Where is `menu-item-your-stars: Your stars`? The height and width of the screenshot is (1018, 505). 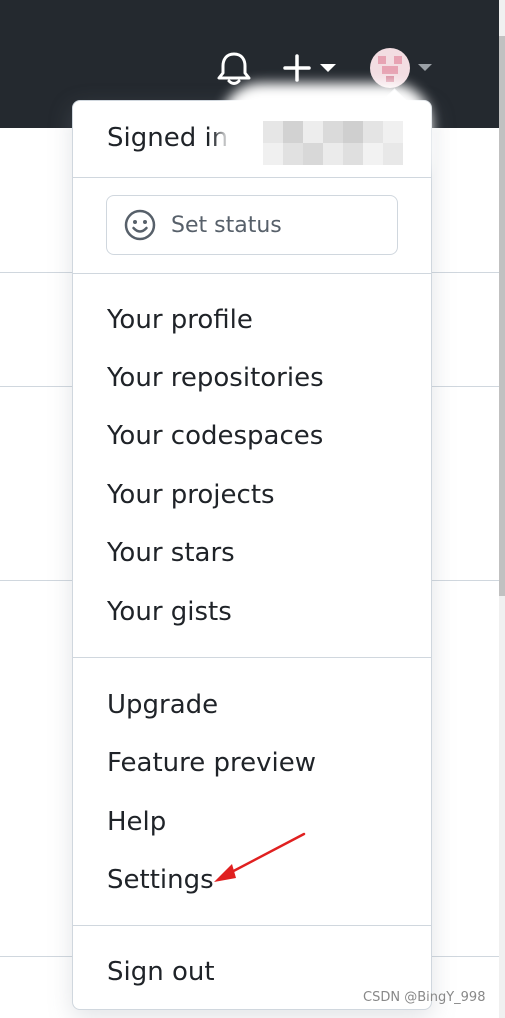
menu-item-your-stars: Your stars is located at coordinates (171, 553).